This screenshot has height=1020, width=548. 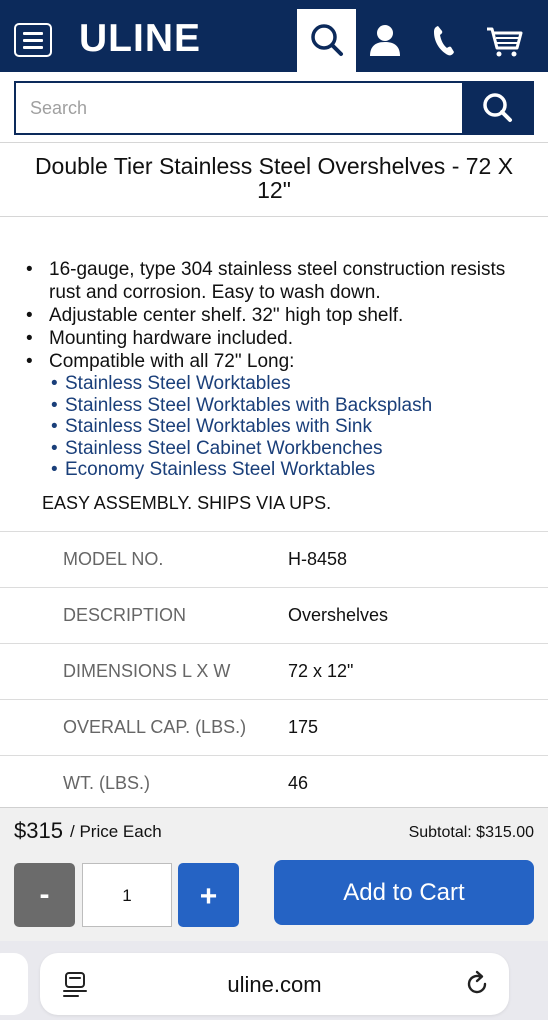 What do you see at coordinates (107, 783) in the screenshot?
I see `spec-label: WT. (LBS.)` at bounding box center [107, 783].